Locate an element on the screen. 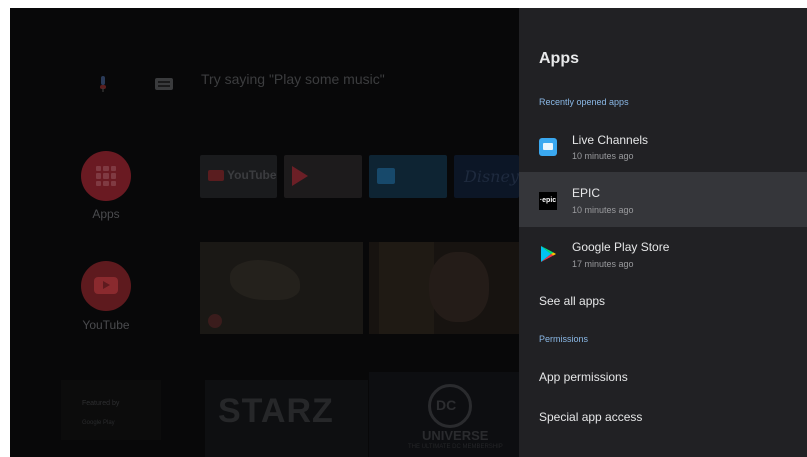  youtube-tile: YouTube is located at coordinates (238, 176).